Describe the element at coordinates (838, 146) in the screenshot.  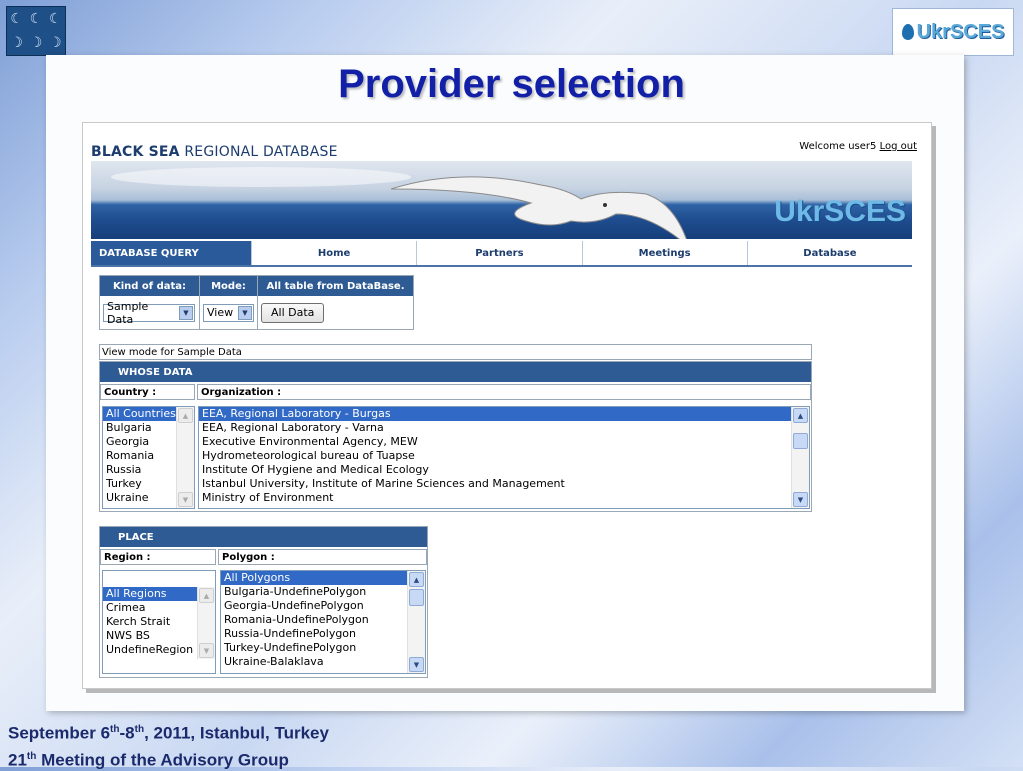
I see `welcome-text: Welcome user5` at that location.